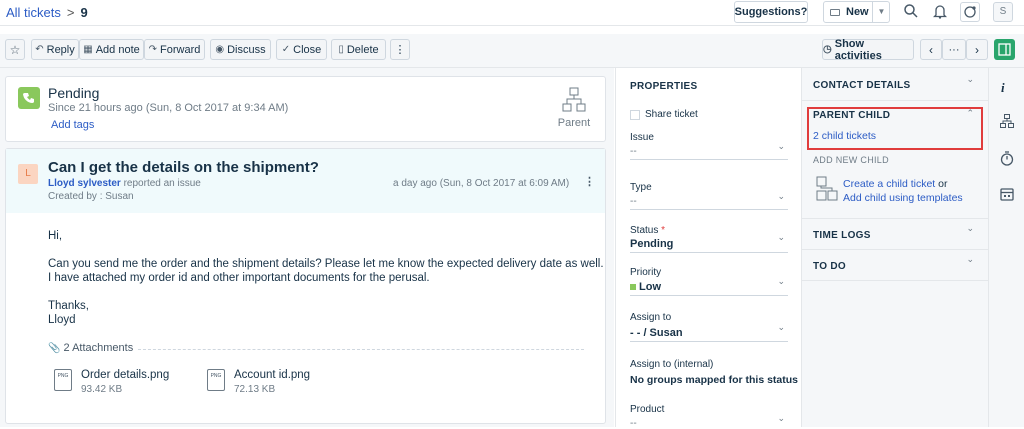 This screenshot has width=1024, height=429. Describe the element at coordinates (162, 183) in the screenshot. I see `ticket-action: reported an issue` at that location.